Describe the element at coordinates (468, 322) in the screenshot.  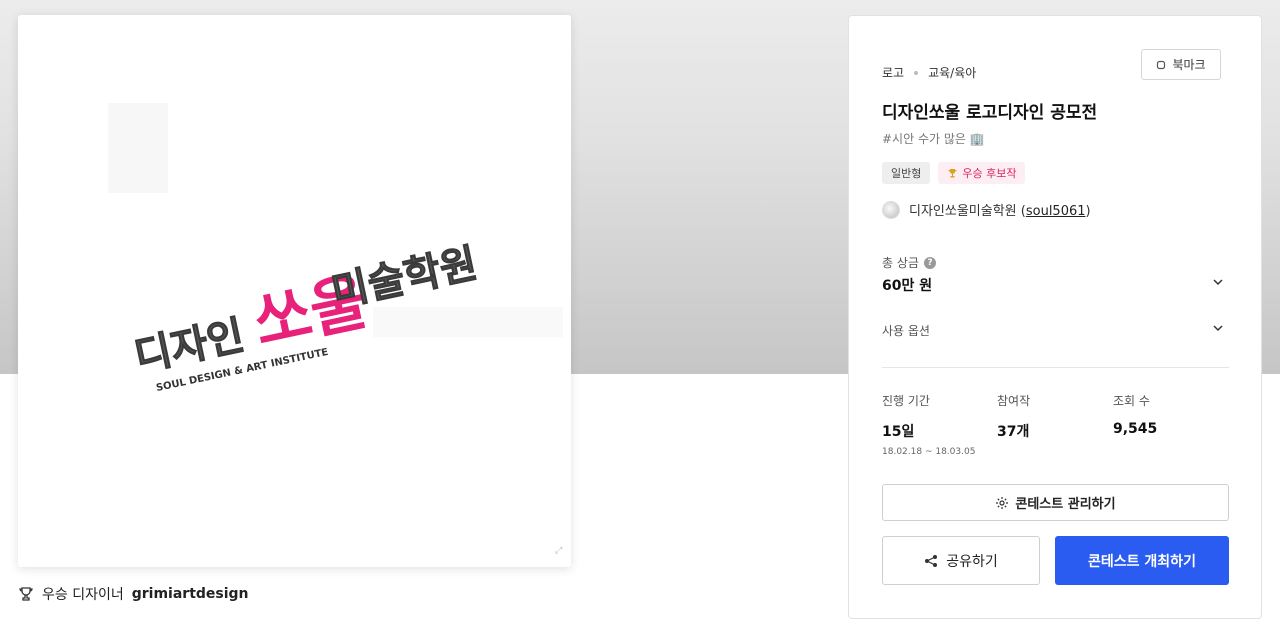
I see `faint-background-strip` at that location.